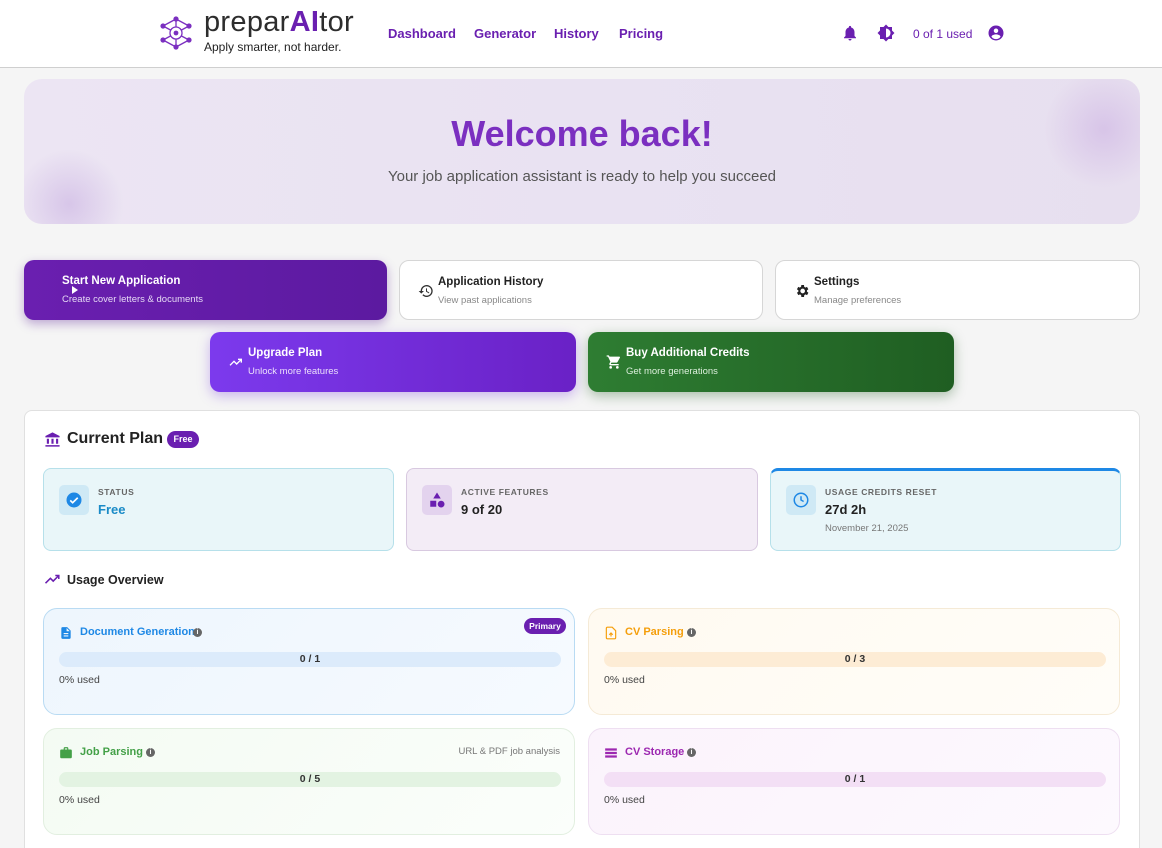 The image size is (1162, 848). I want to click on usage-card-cv-storage: CV Storage i 0 / 1 0% used, so click(854, 781).